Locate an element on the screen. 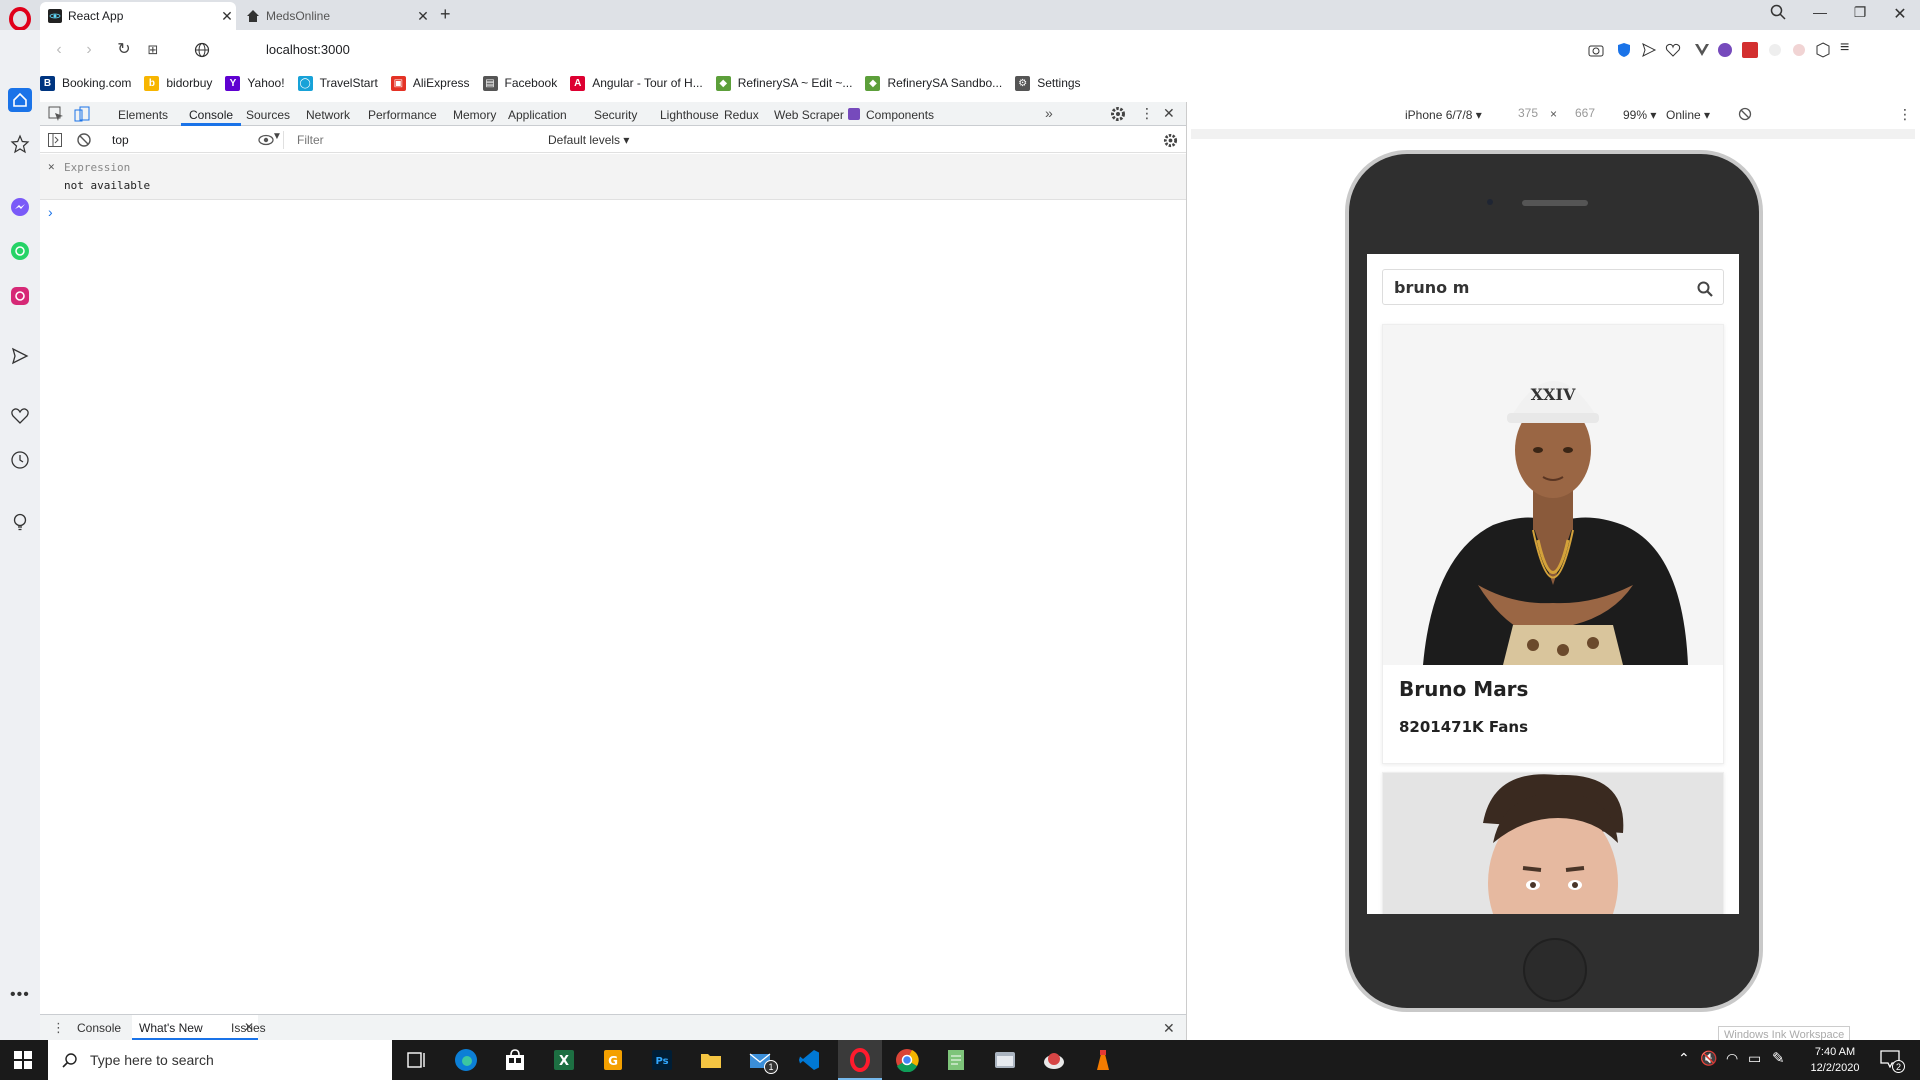 This screenshot has height=1080, width=1920. drawer-tab-issues: Issues is located at coordinates (248, 1028).